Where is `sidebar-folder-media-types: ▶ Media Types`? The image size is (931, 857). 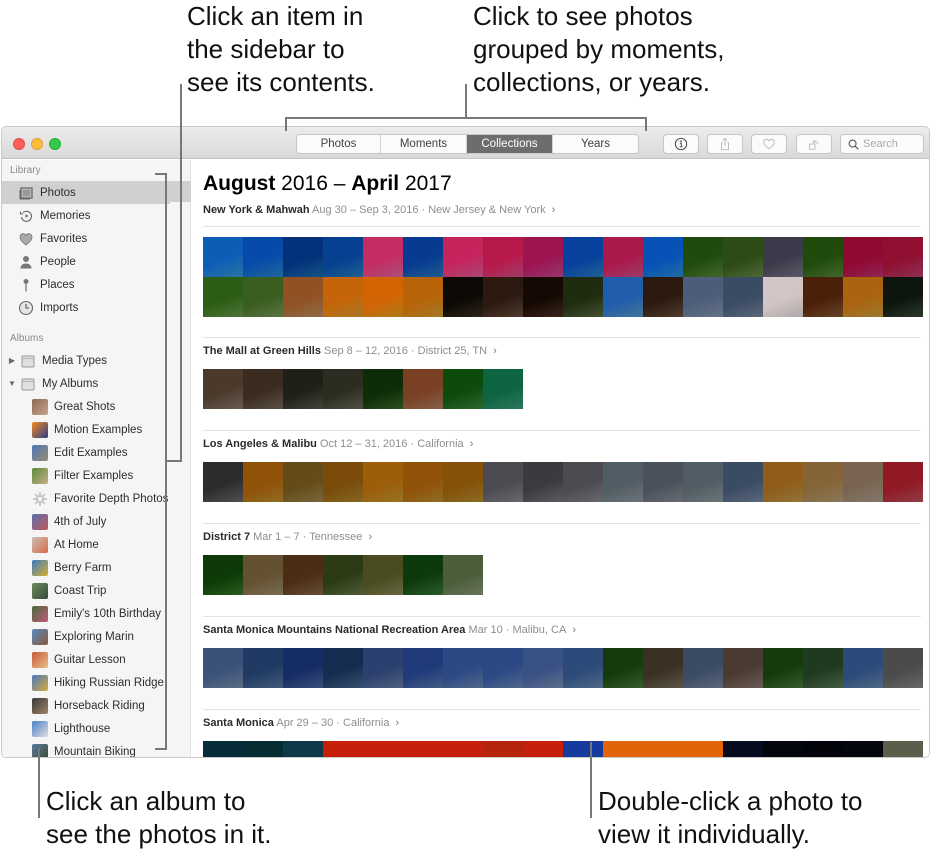
sidebar-folder-media-types: ▶ Media Types is located at coordinates (86, 360).